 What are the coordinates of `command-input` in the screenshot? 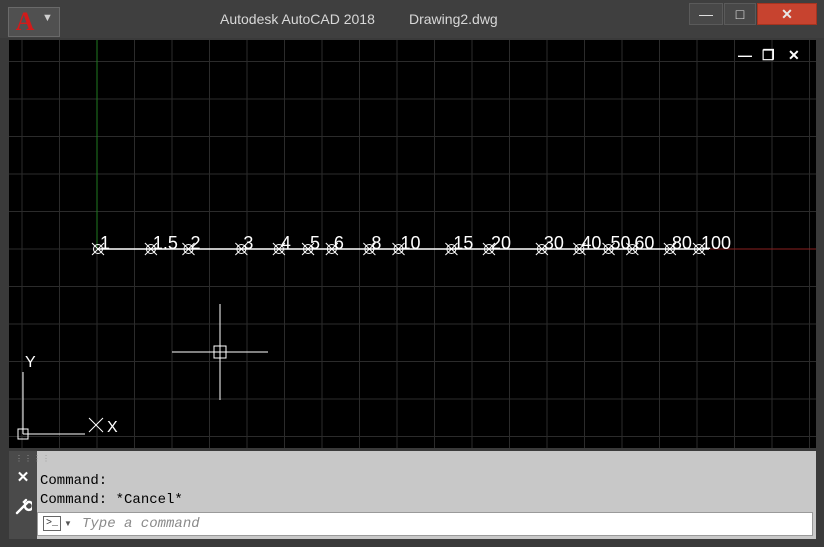 It's located at (432, 524).